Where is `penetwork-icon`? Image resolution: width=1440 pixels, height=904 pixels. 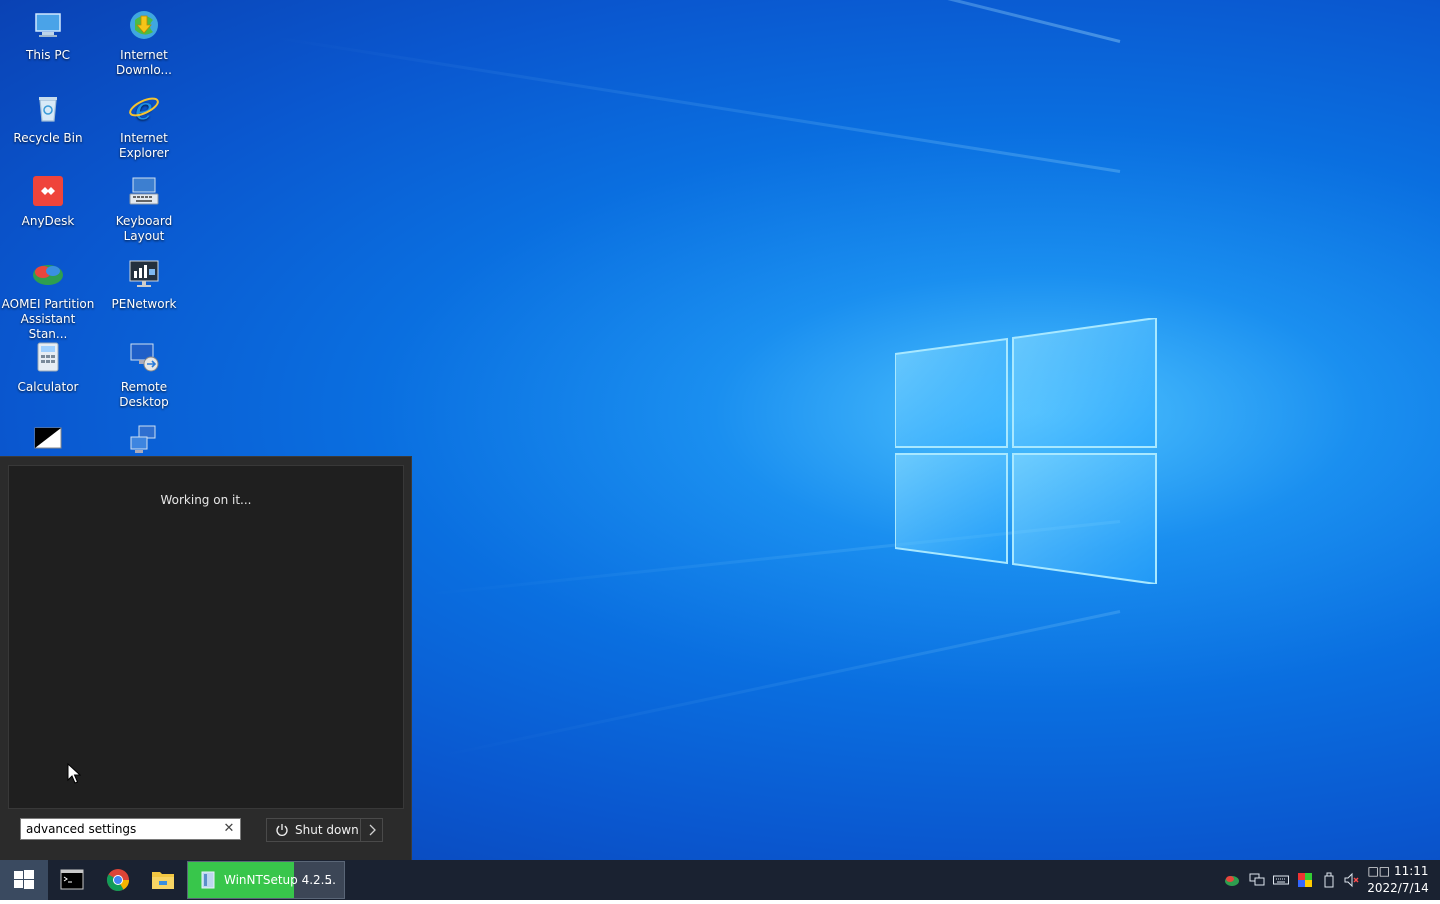 penetwork-icon is located at coordinates (144, 273).